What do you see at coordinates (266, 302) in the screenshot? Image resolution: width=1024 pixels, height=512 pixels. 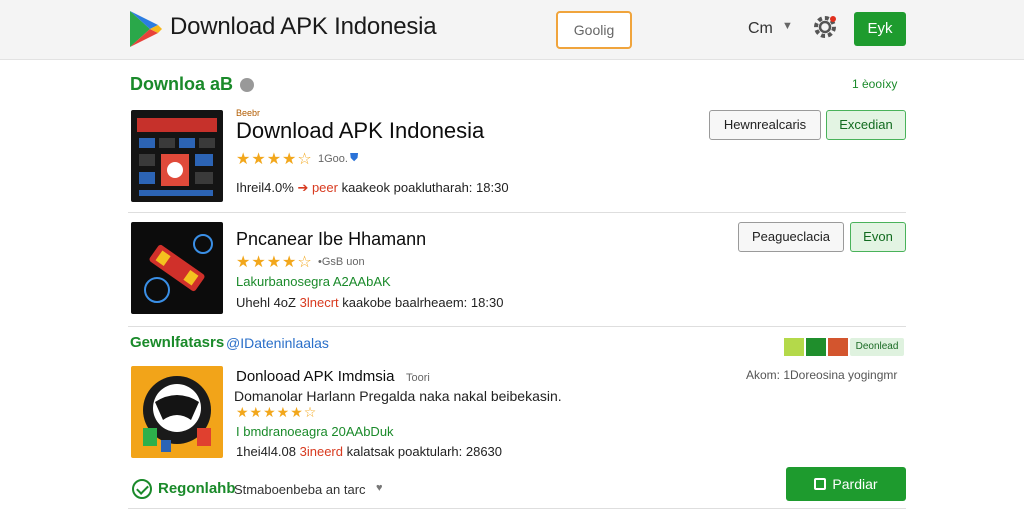 I see `meta-prefix: Uhehl 4oZ` at bounding box center [266, 302].